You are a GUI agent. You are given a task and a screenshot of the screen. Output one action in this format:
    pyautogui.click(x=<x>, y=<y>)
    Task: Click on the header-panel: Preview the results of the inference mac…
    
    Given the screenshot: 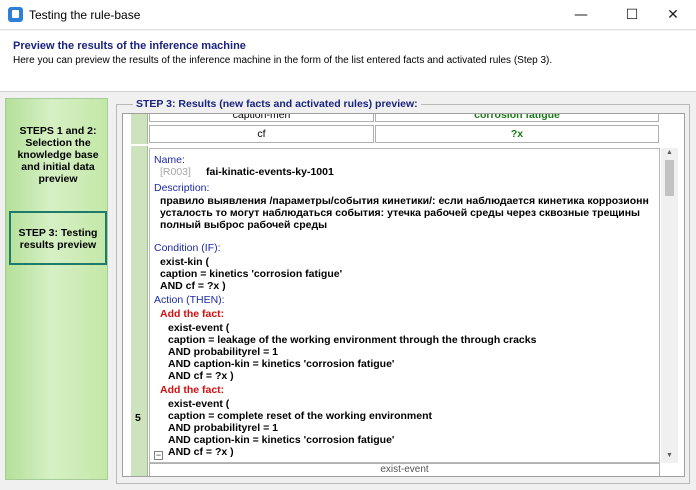 What is the action you would take?
    pyautogui.click(x=348, y=61)
    